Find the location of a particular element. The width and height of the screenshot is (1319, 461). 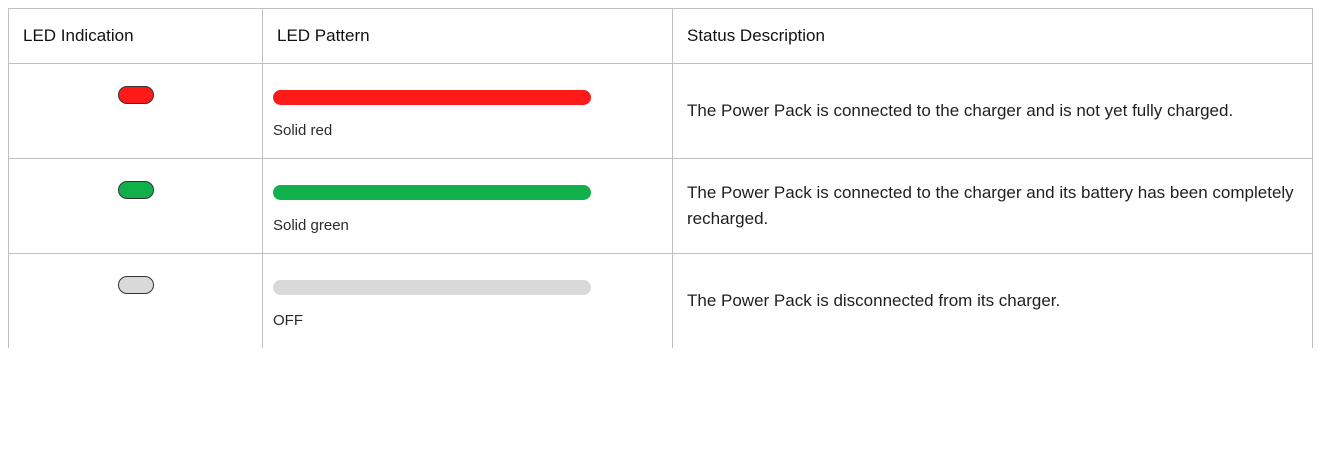

pattern-label: Solid red is located at coordinates (303, 130).